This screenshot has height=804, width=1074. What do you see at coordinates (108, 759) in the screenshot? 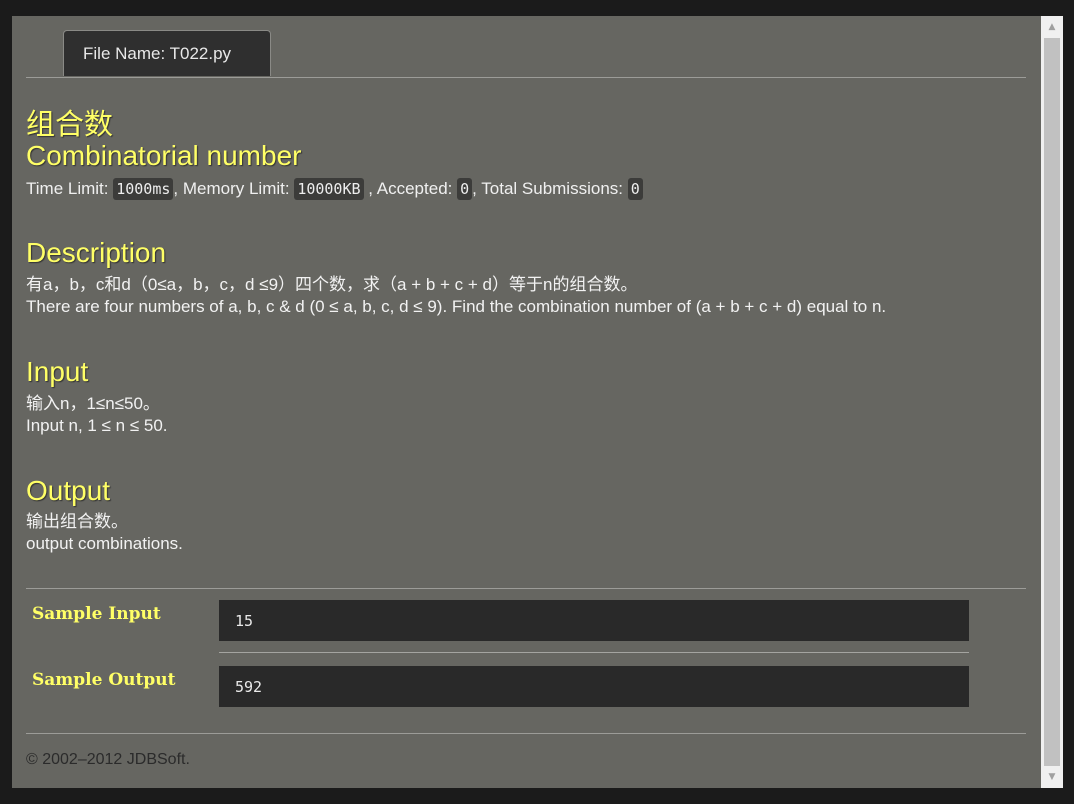
I see `copyright-footer: © 2002–2012 JDBSoft.` at bounding box center [108, 759].